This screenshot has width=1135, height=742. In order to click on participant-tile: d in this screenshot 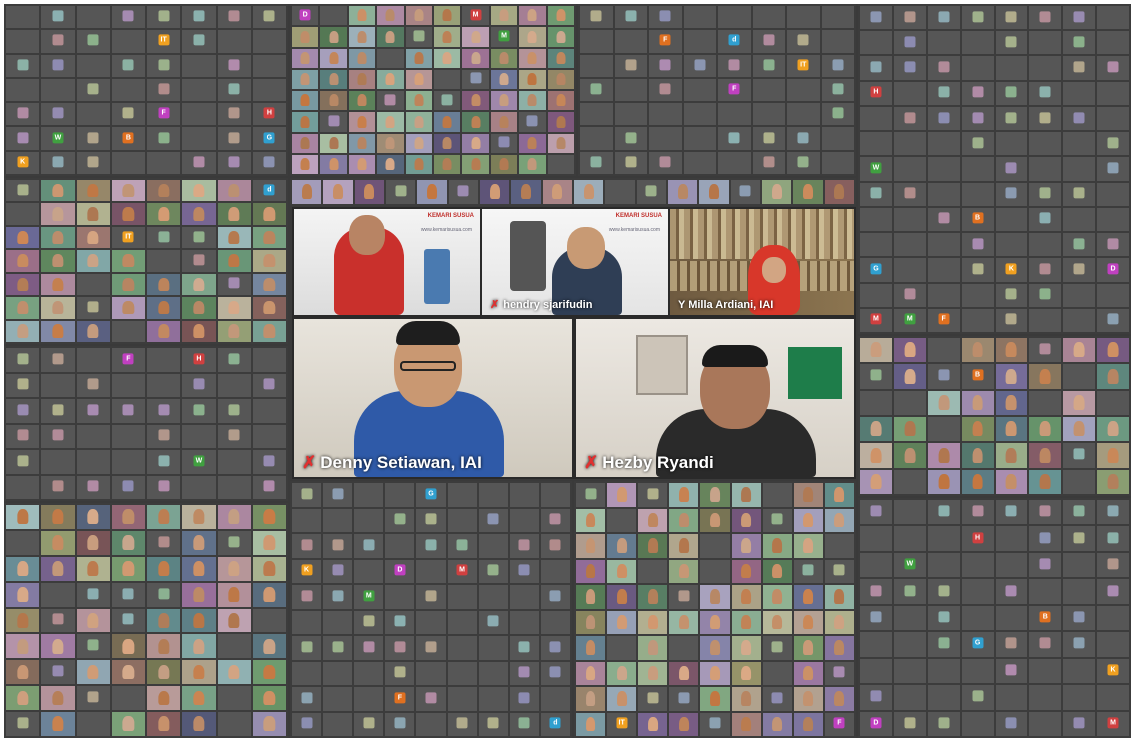, I will do `click(555, 724)`.